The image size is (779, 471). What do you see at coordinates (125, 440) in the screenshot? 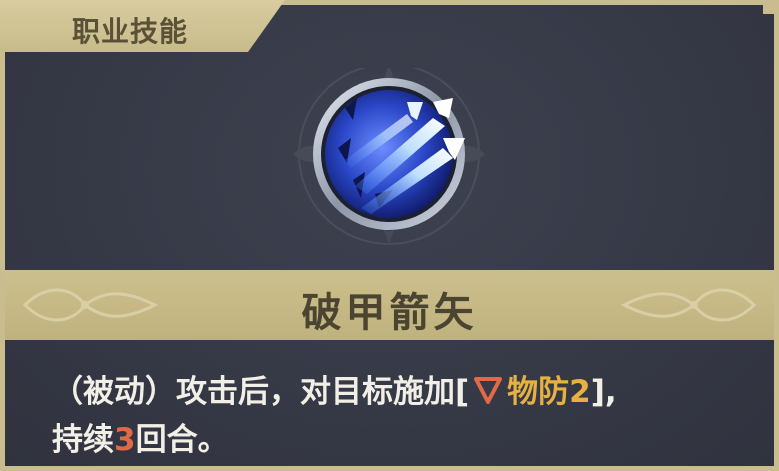
I see `duration-value: 3` at bounding box center [125, 440].